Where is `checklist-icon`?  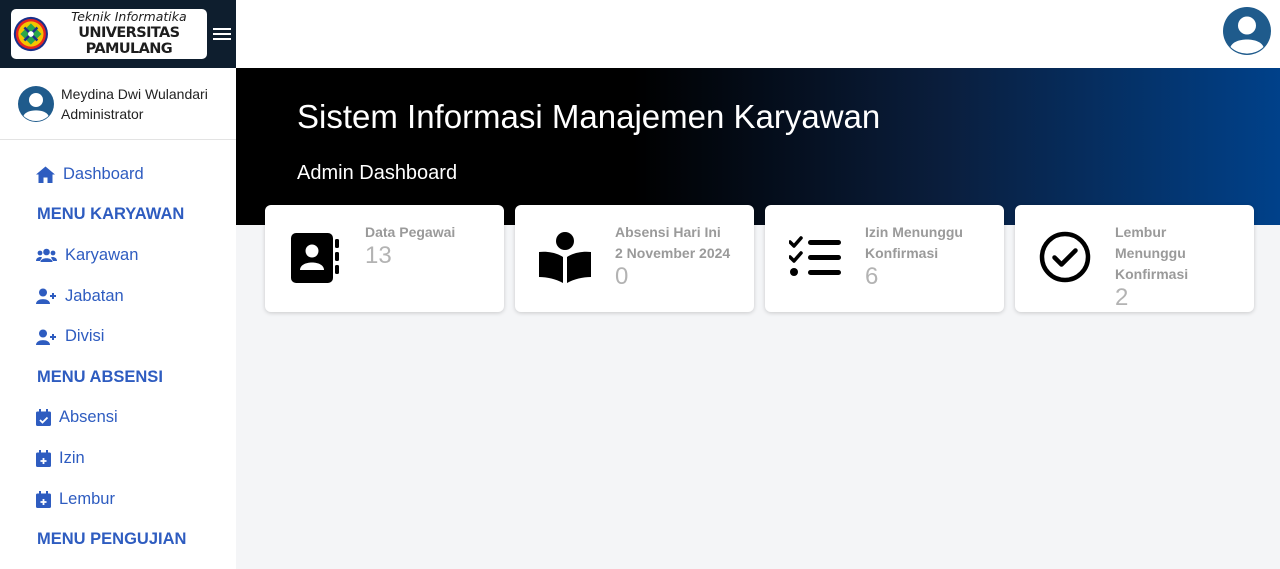 checklist-icon is located at coordinates (815, 256).